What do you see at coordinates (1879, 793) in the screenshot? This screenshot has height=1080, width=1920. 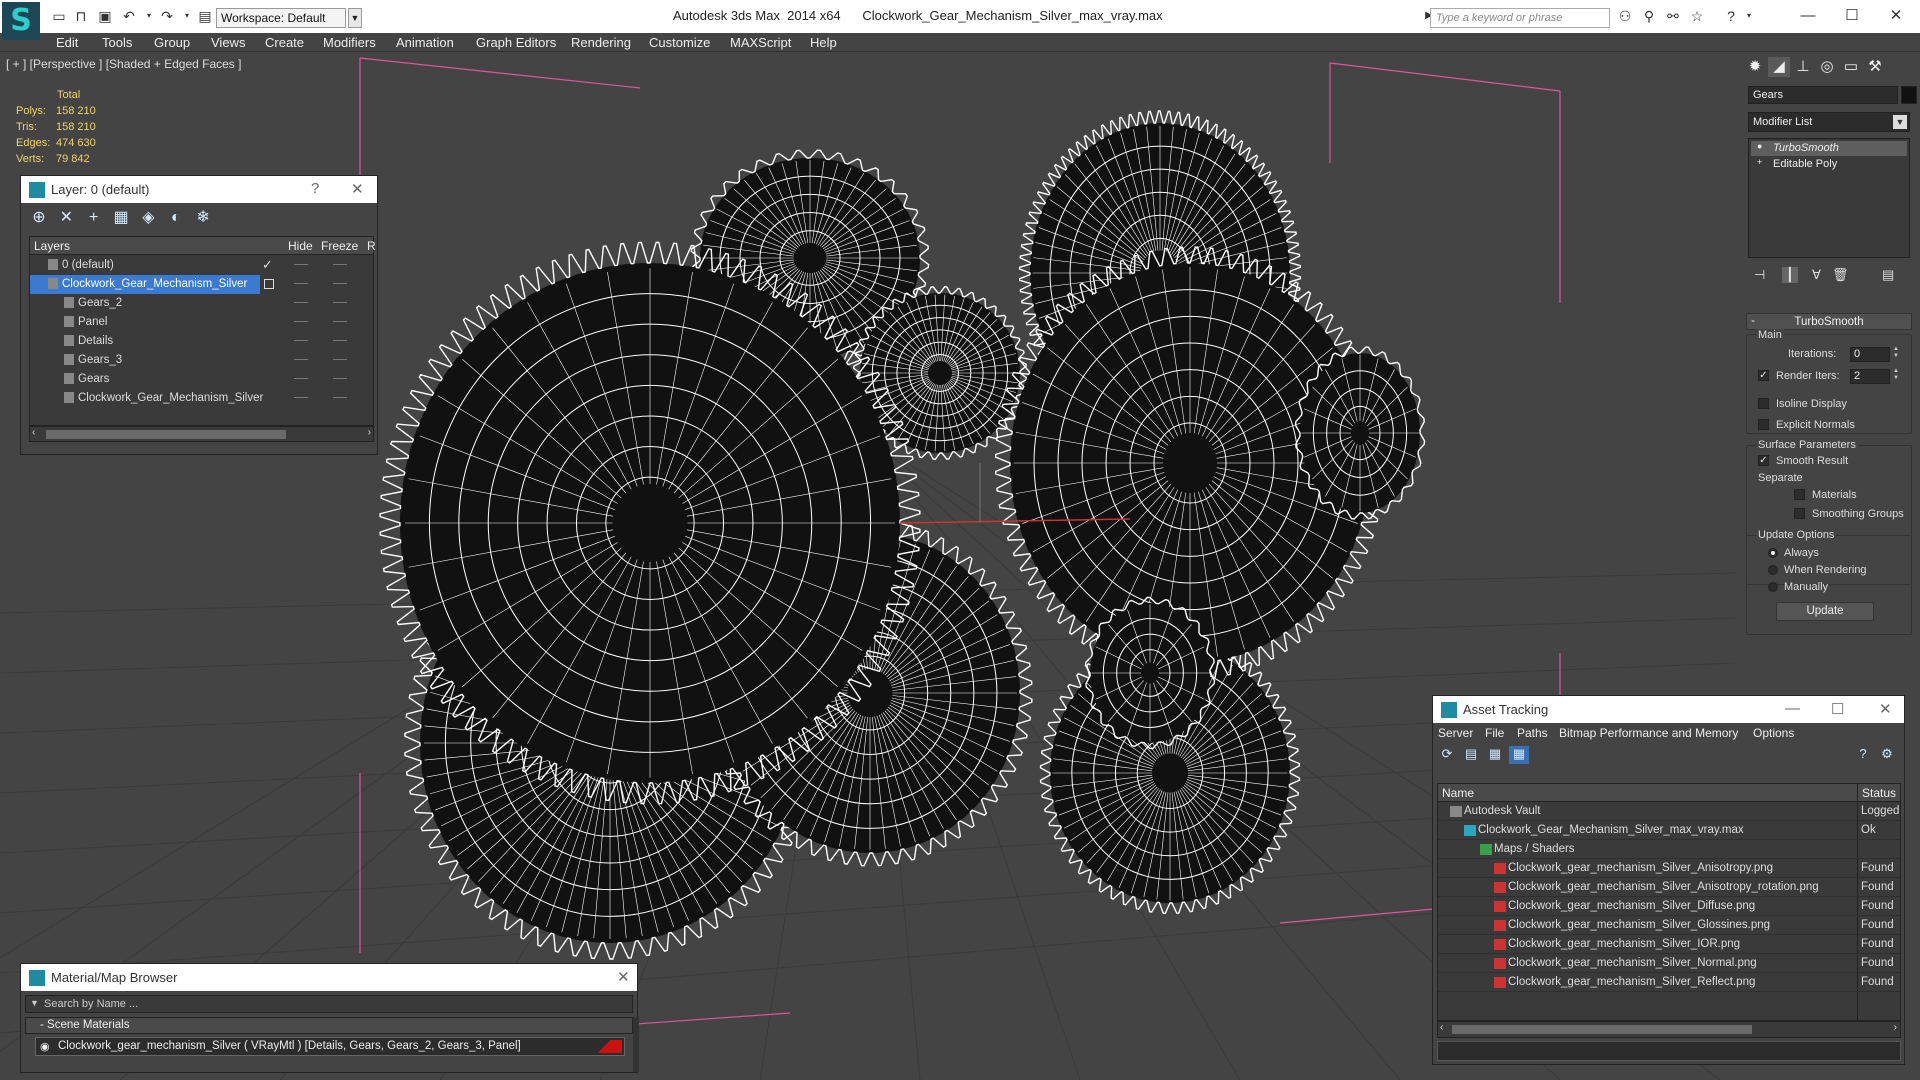 I see `column-status: Status` at bounding box center [1879, 793].